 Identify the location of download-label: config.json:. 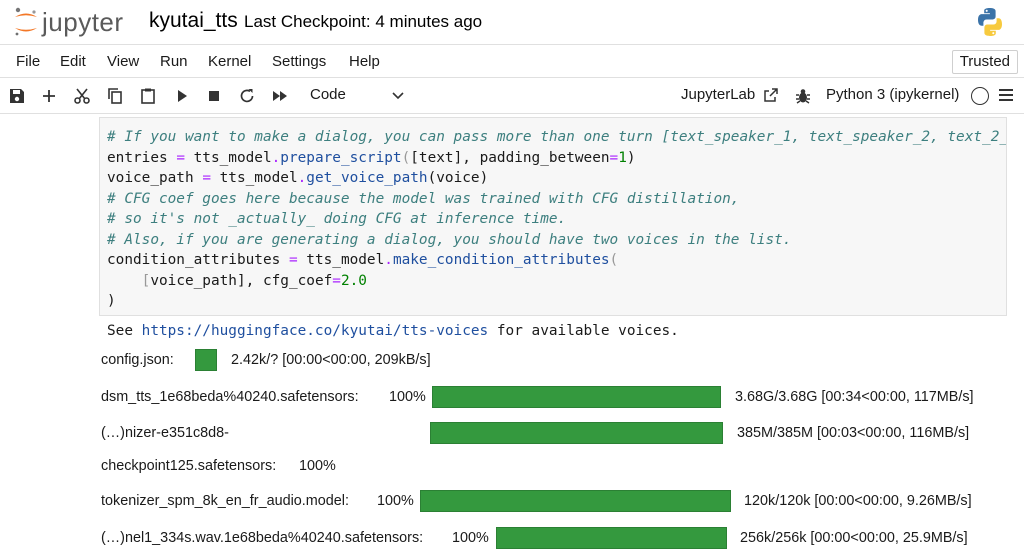
(137, 360).